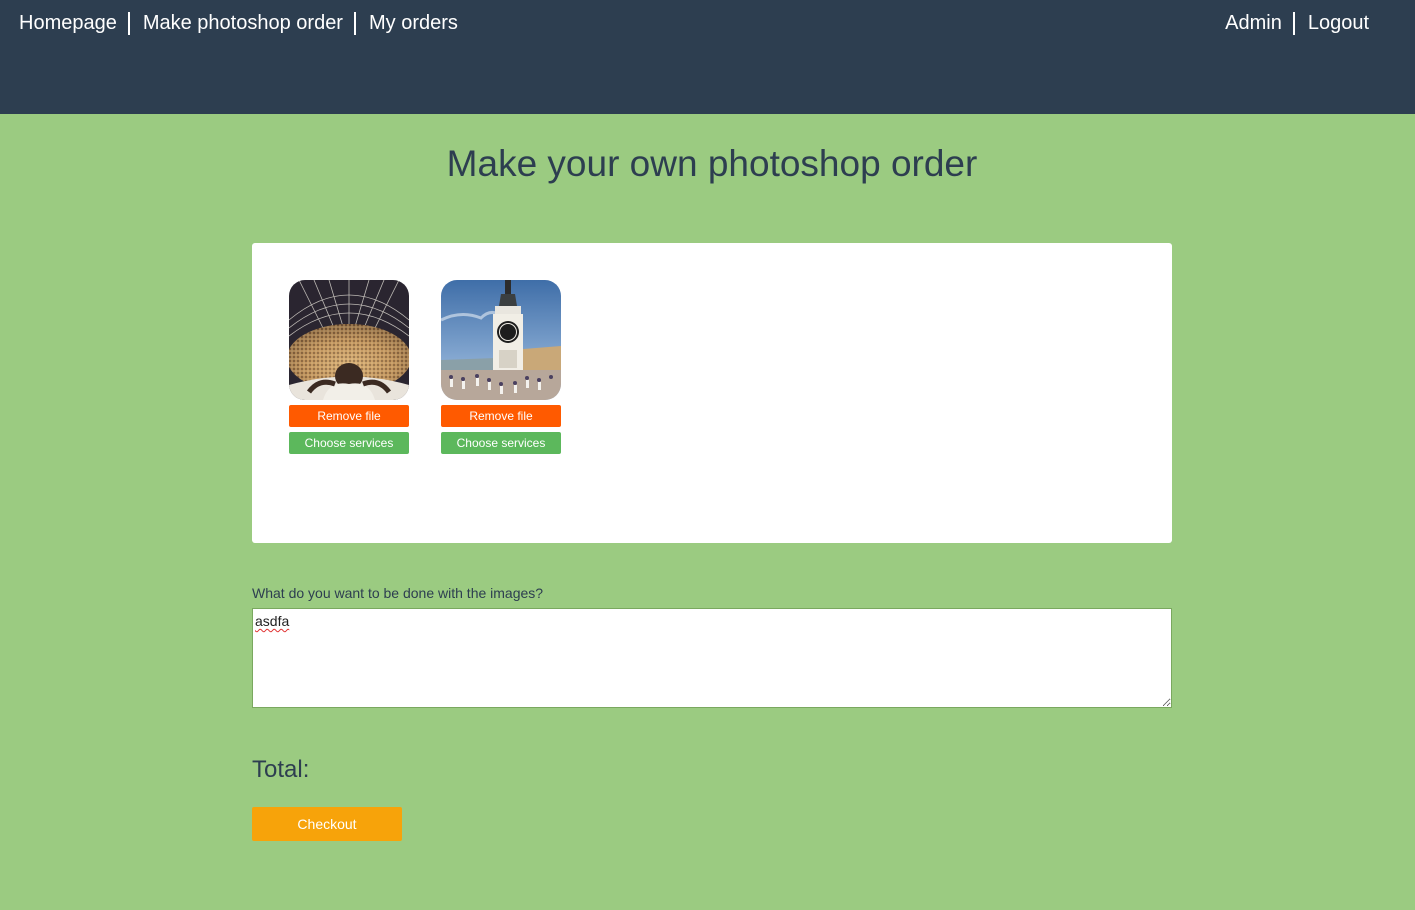 The image size is (1415, 910). Describe the element at coordinates (712, 163) in the screenshot. I see `page-title: Make your own photoshop order` at that location.